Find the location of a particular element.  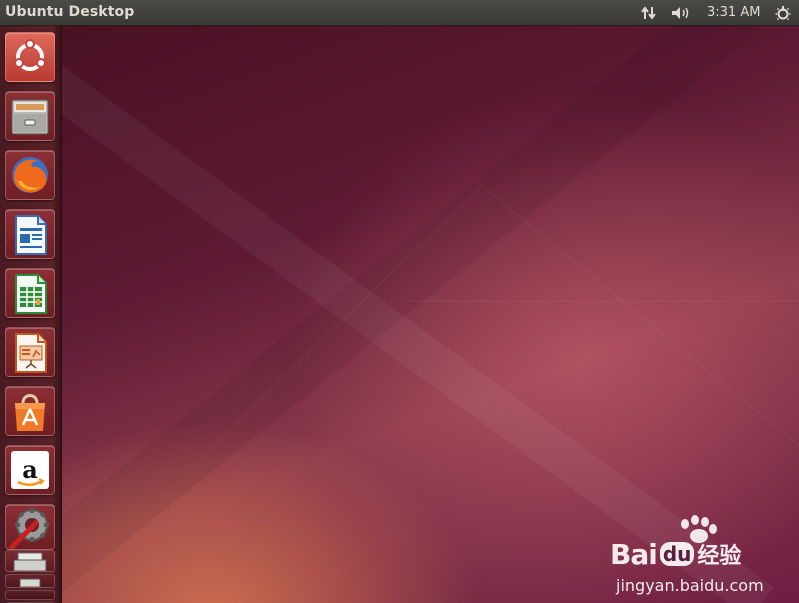

launcher-item-firefox is located at coordinates (30, 175).